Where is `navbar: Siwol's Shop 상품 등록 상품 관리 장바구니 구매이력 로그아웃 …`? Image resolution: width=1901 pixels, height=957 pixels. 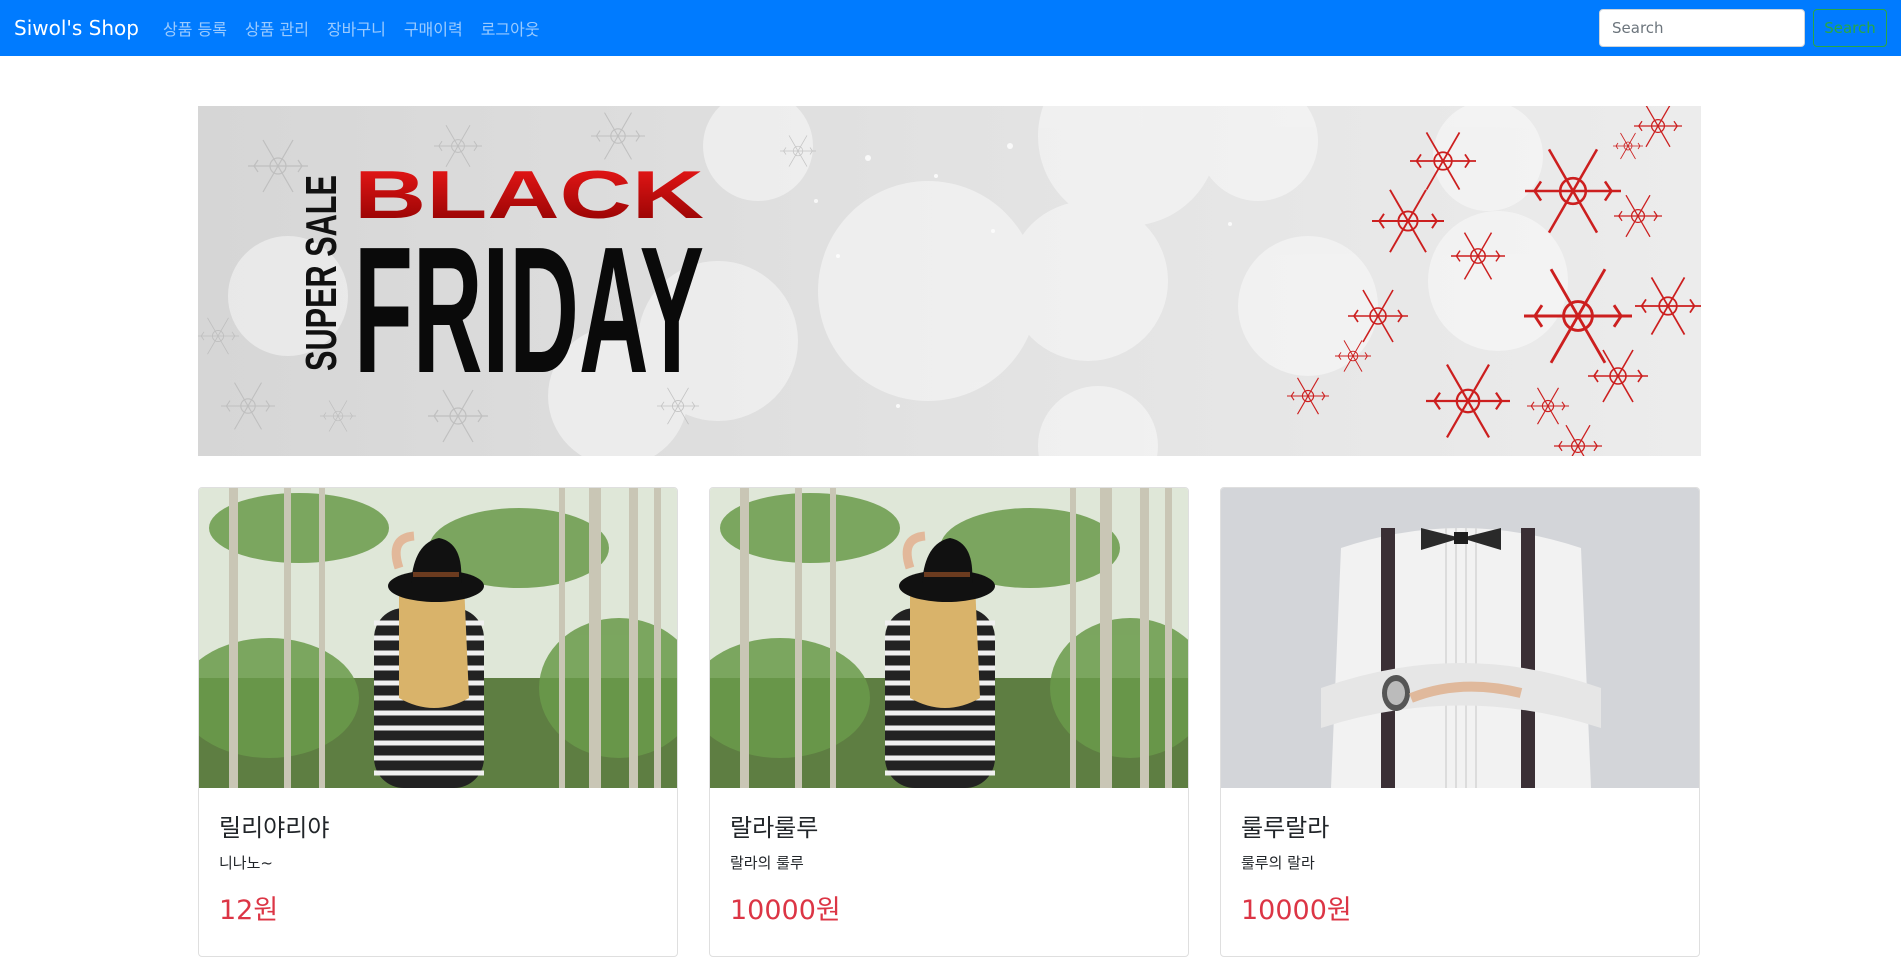 navbar: Siwol's Shop 상품 등록 상품 관리 장바구니 구매이력 로그아웃 … is located at coordinates (950, 28).